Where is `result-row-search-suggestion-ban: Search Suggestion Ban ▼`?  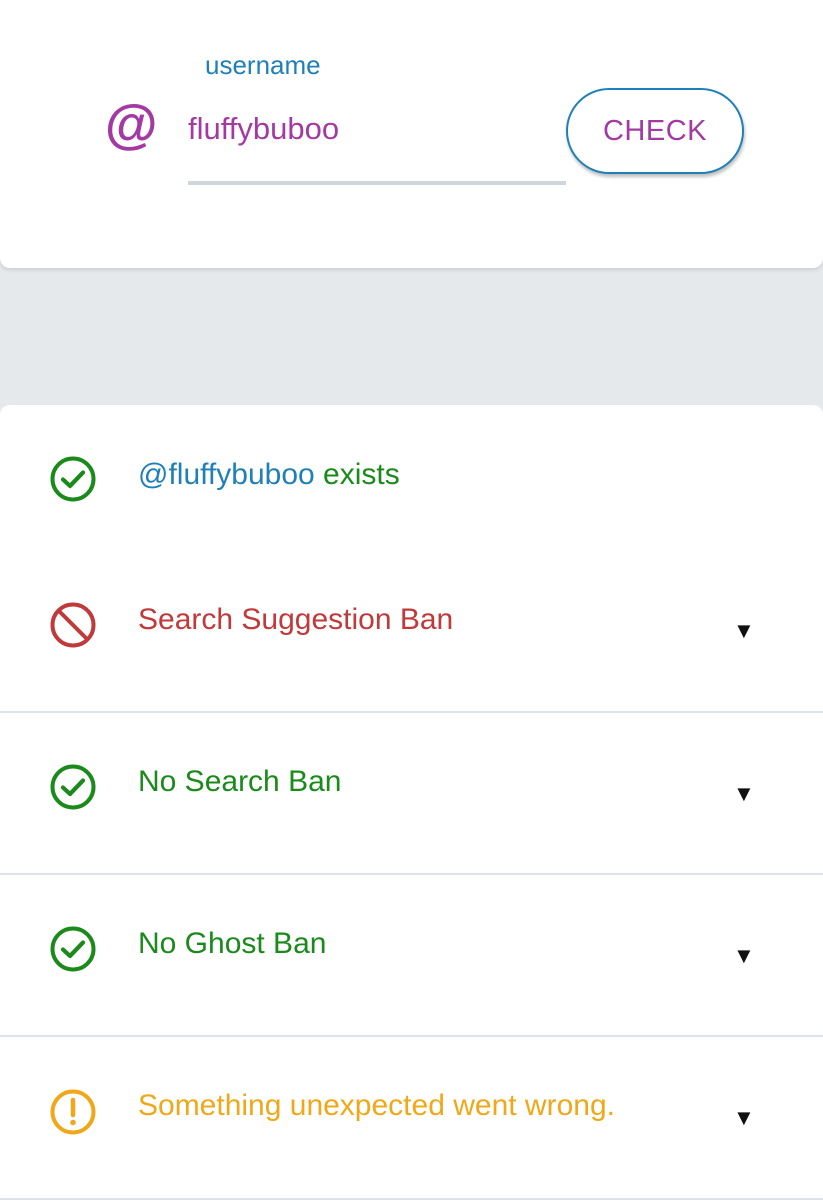
result-row-search-suggestion-ban: Search Suggestion Ban ▼ is located at coordinates (411, 631).